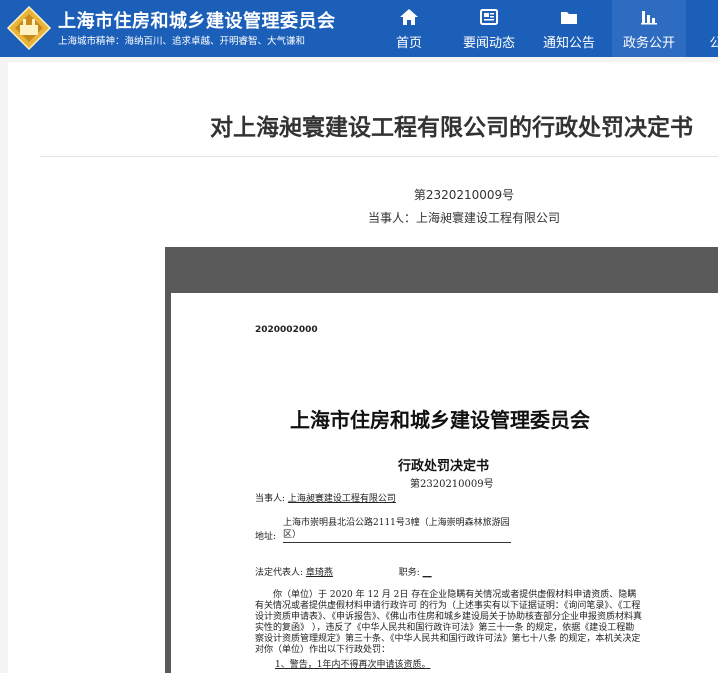  I want to click on home-icon, so click(409, 17).